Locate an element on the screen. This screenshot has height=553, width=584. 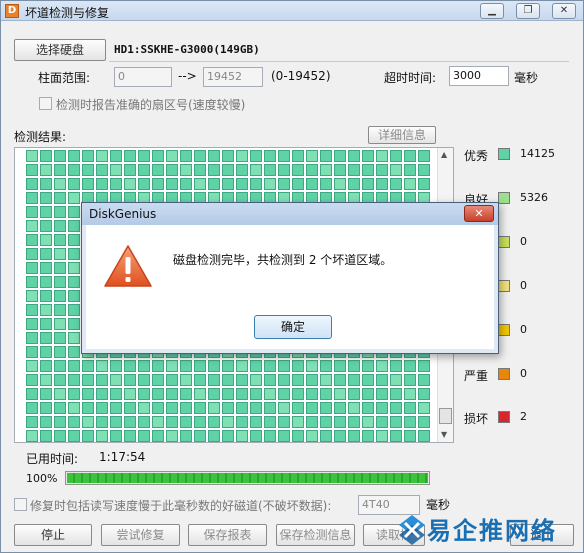
report-sector-checkbox is located at coordinates (45, 103).